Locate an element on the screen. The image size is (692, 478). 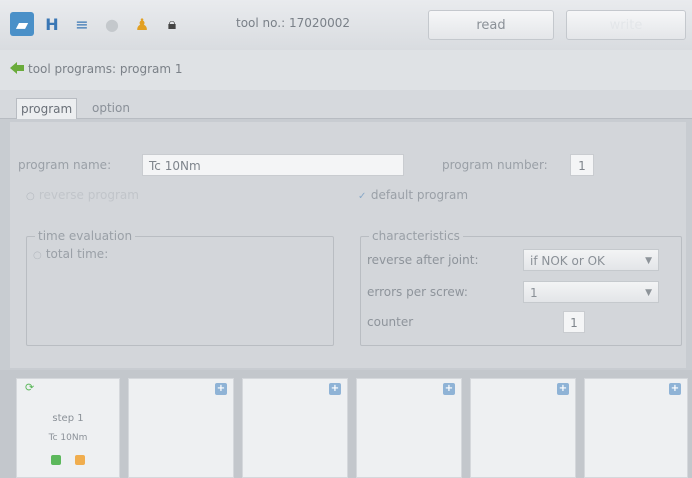
disabled-icon: ● is located at coordinates (112, 24).